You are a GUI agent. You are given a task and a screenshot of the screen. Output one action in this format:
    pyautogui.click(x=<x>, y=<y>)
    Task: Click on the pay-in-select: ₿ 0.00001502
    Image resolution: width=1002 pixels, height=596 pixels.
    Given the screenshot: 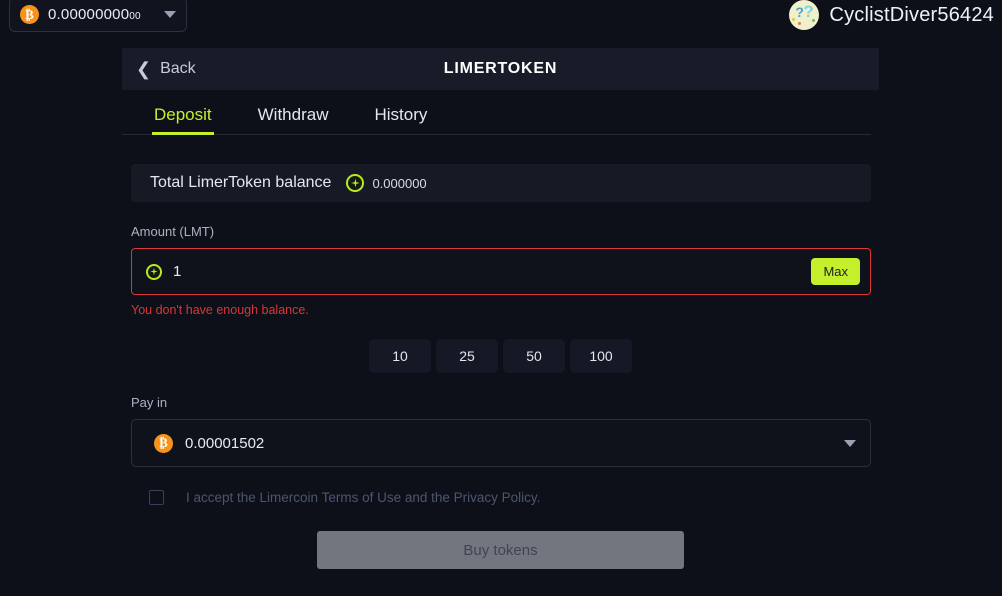 What is the action you would take?
    pyautogui.click(x=501, y=443)
    